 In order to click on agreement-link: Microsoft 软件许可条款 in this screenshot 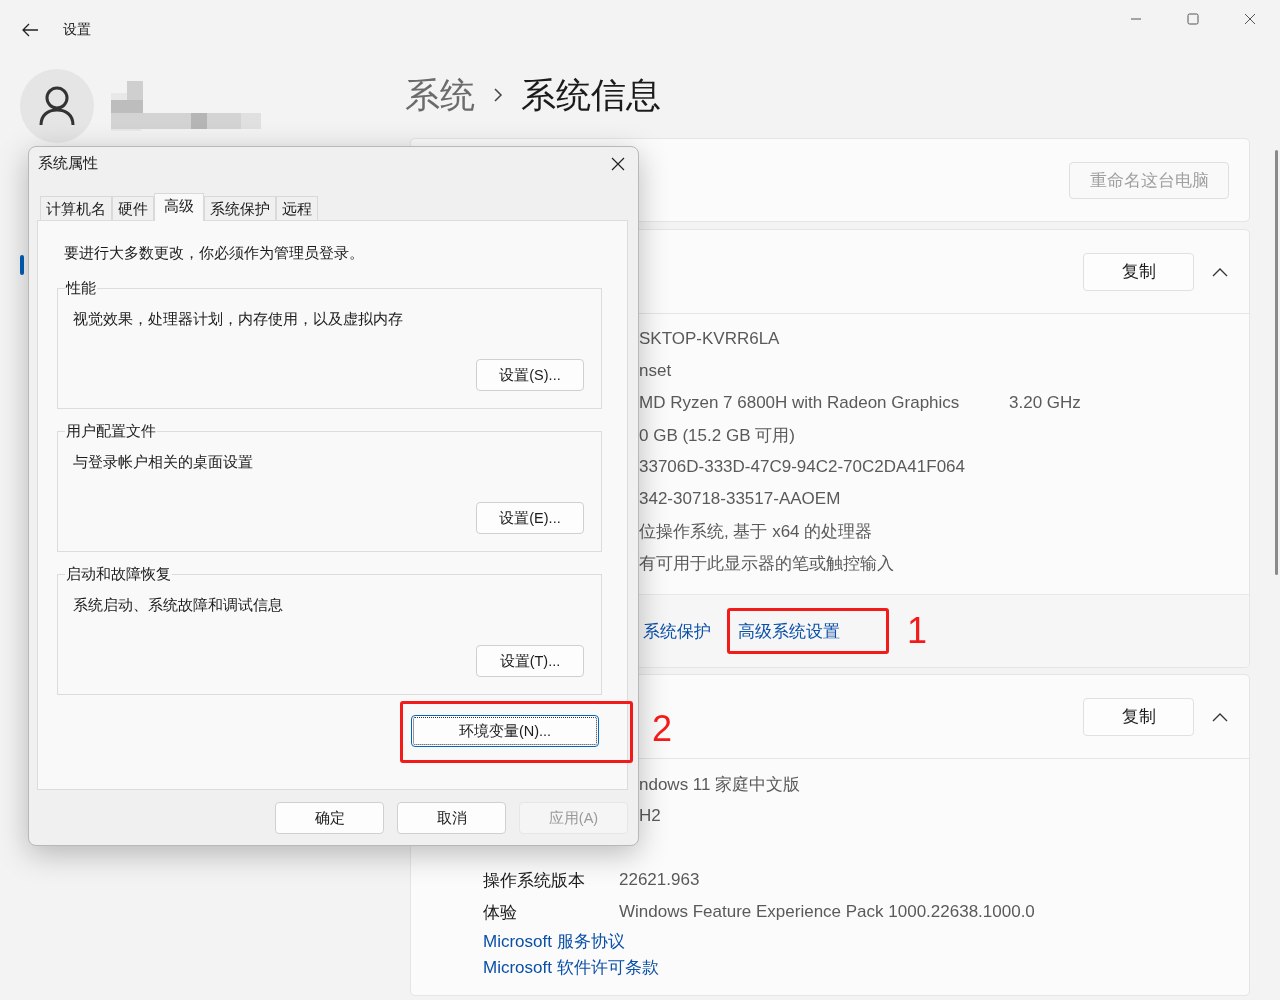, I will do `click(571, 967)`.